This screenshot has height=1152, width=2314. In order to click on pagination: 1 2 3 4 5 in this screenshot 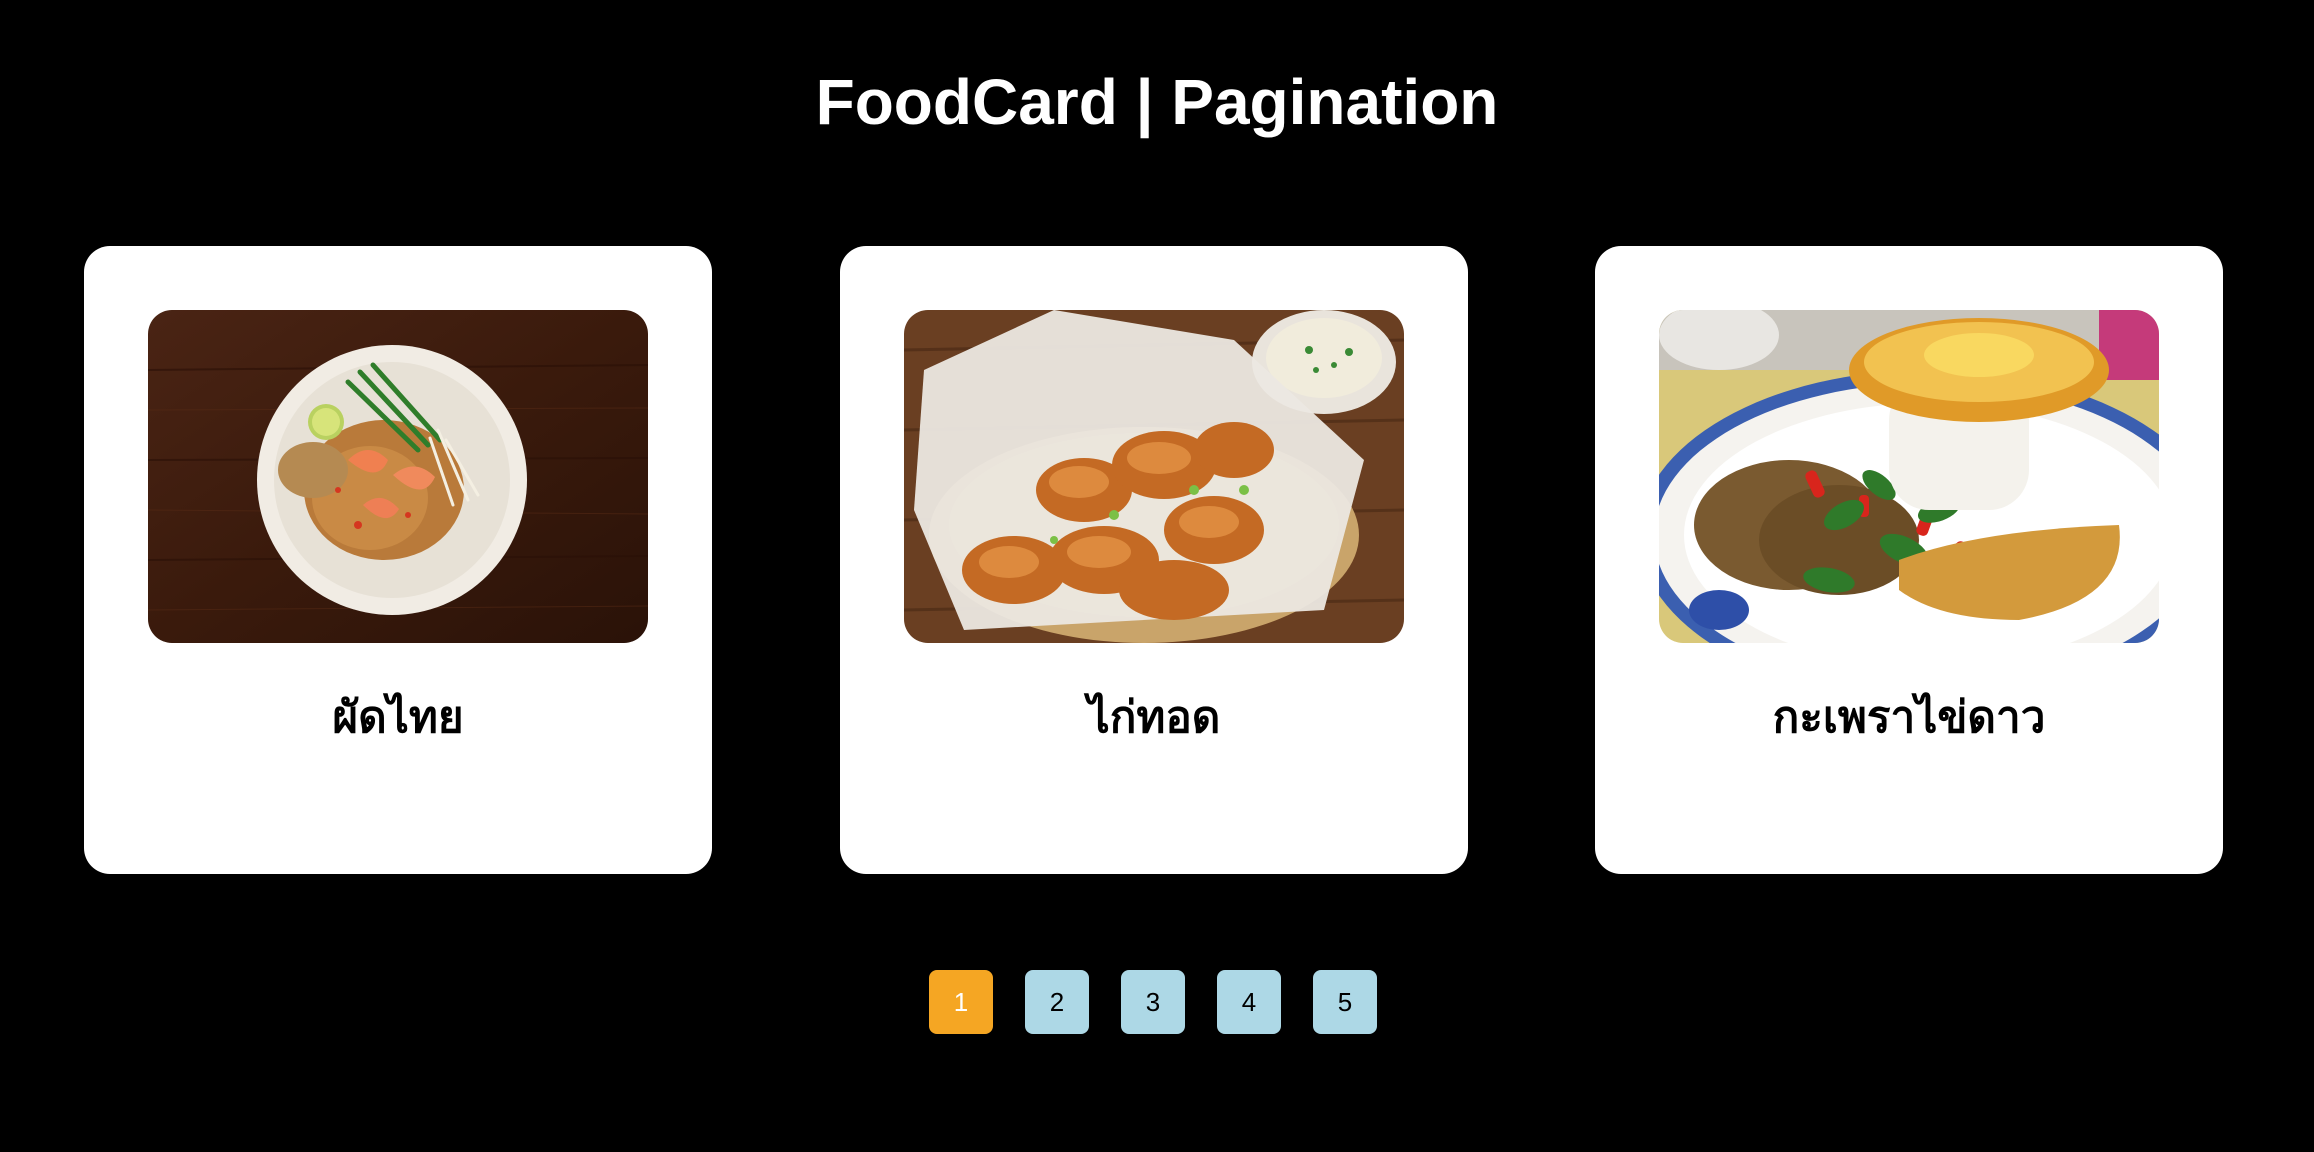, I will do `click(1153, 1002)`.